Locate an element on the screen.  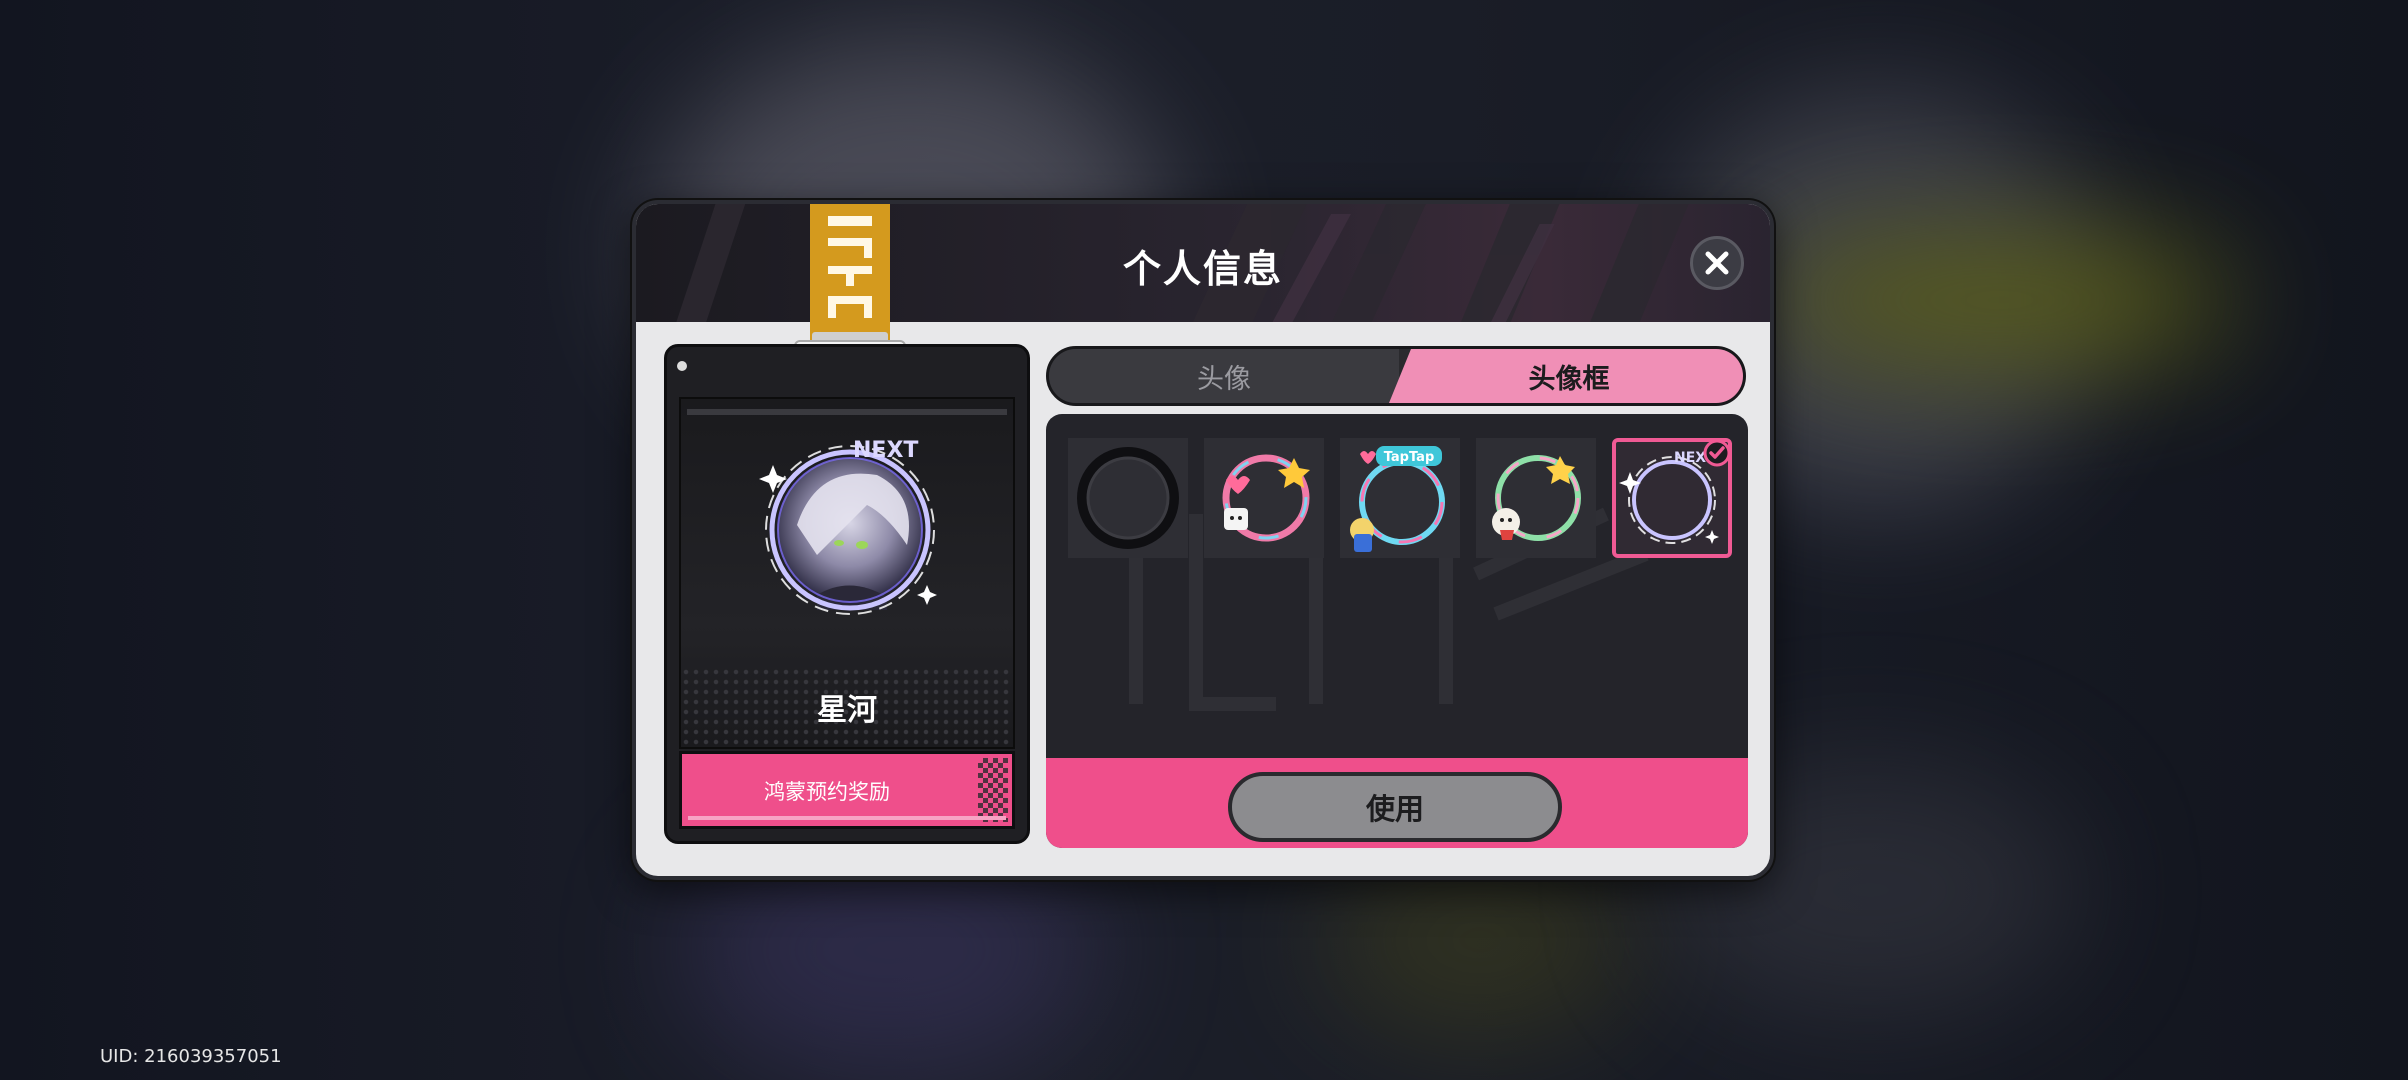
profile-card: NEXT 星河 鸿蒙预约奖励 is located at coordinates (847, 594).